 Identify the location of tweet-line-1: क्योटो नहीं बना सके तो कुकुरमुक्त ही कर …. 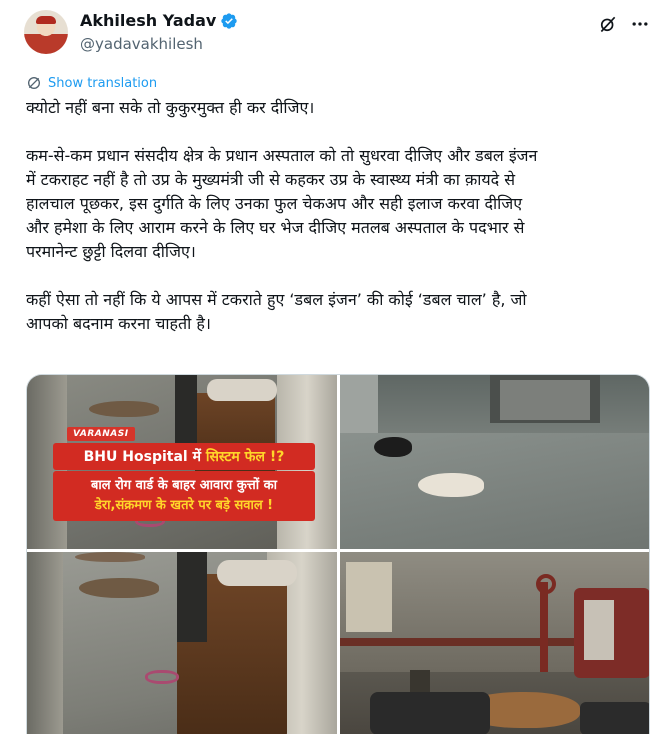
(170, 107).